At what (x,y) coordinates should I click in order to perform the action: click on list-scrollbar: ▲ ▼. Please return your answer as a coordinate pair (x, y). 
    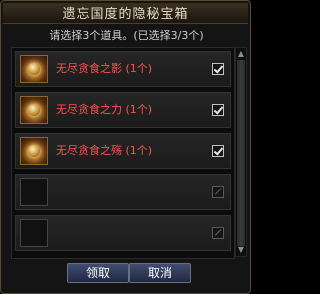
    Looking at the image, I should click on (241, 152).